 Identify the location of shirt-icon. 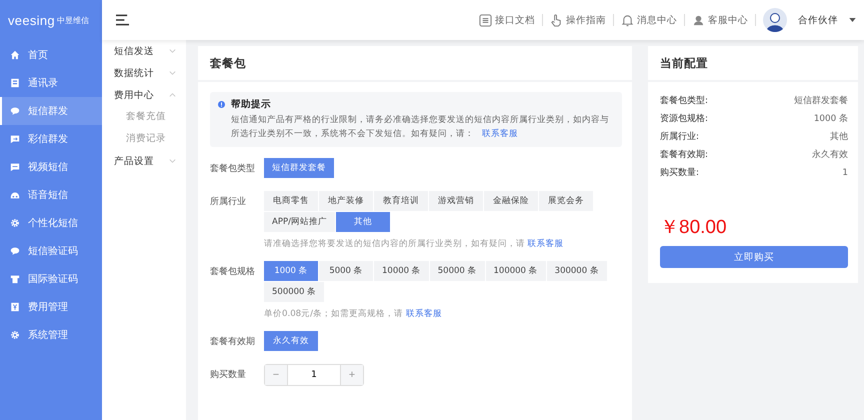
(15, 279).